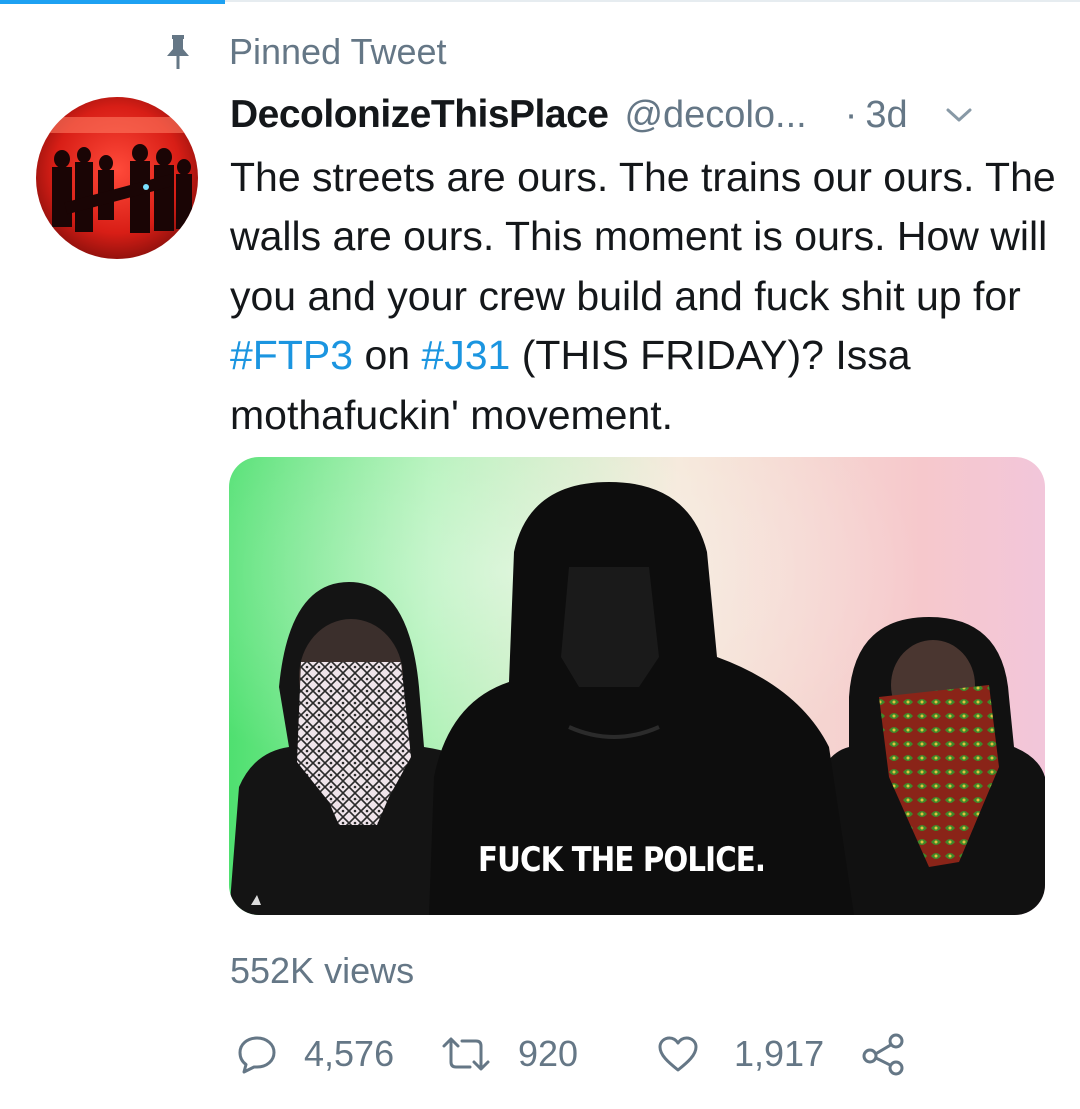 Image resolution: width=1080 pixels, height=1109 pixels. What do you see at coordinates (580, 1054) in the screenshot?
I see `tweet-actions: 4,576 920 1,917` at bounding box center [580, 1054].